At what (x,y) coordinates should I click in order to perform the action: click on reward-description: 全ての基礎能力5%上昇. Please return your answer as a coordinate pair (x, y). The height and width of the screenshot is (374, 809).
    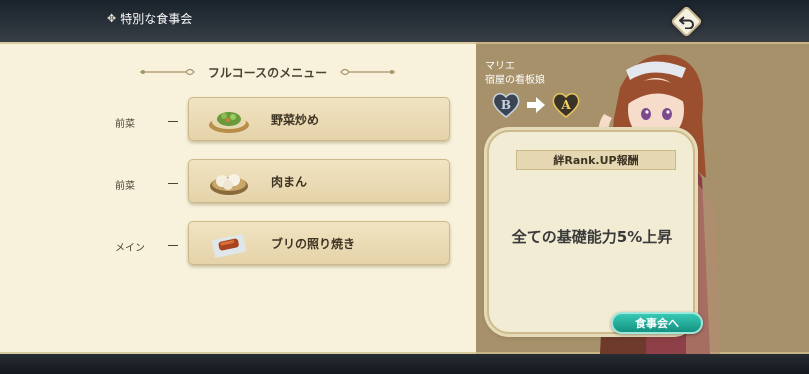
    Looking at the image, I should click on (592, 237).